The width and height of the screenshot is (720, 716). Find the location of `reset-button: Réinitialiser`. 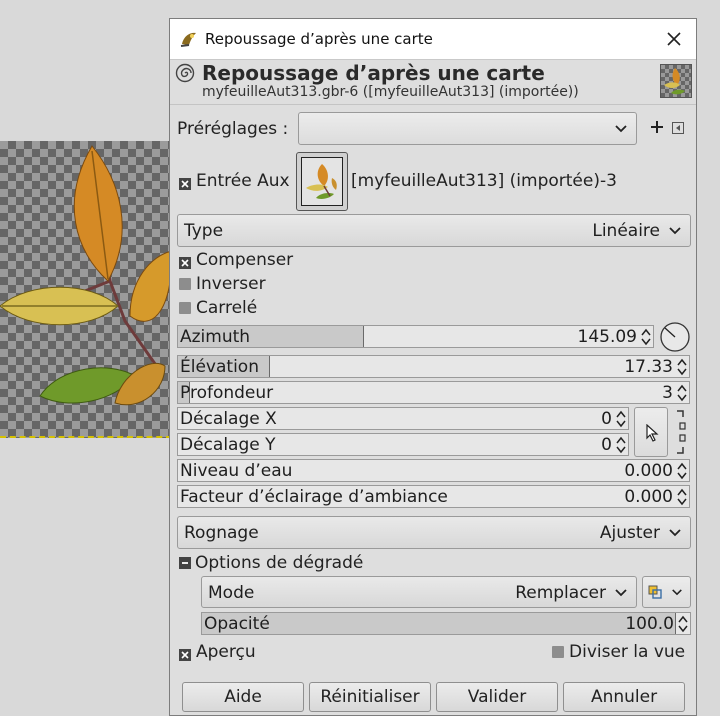

reset-button: Réinitialiser is located at coordinates (370, 697).